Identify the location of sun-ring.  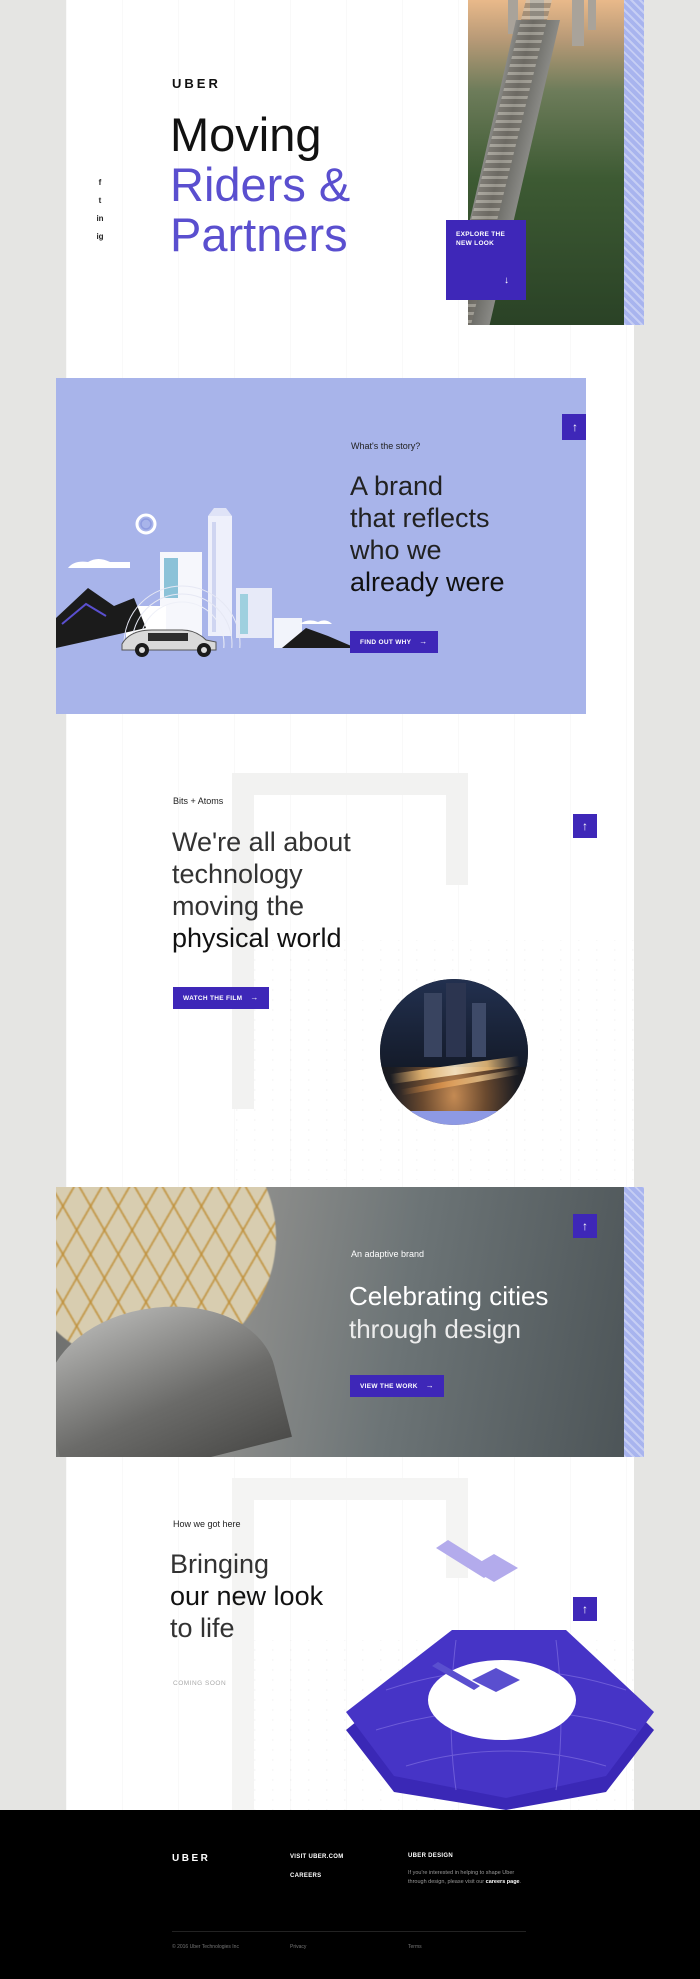
(146, 524).